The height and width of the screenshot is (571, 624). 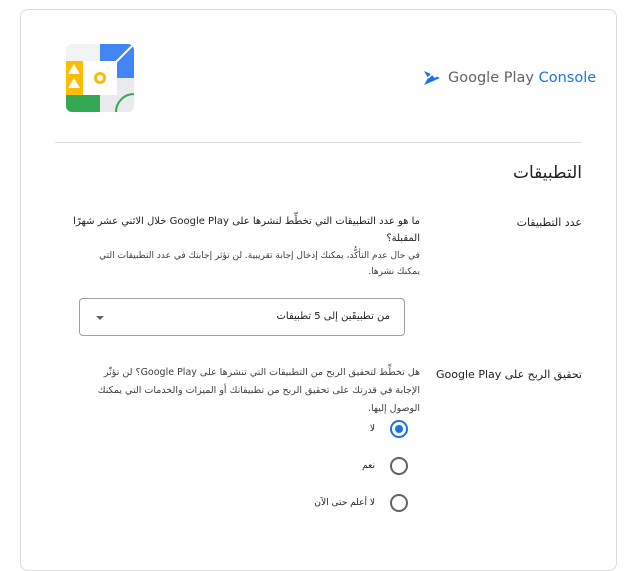 What do you see at coordinates (399, 466) in the screenshot?
I see `radio-yes-button` at bounding box center [399, 466].